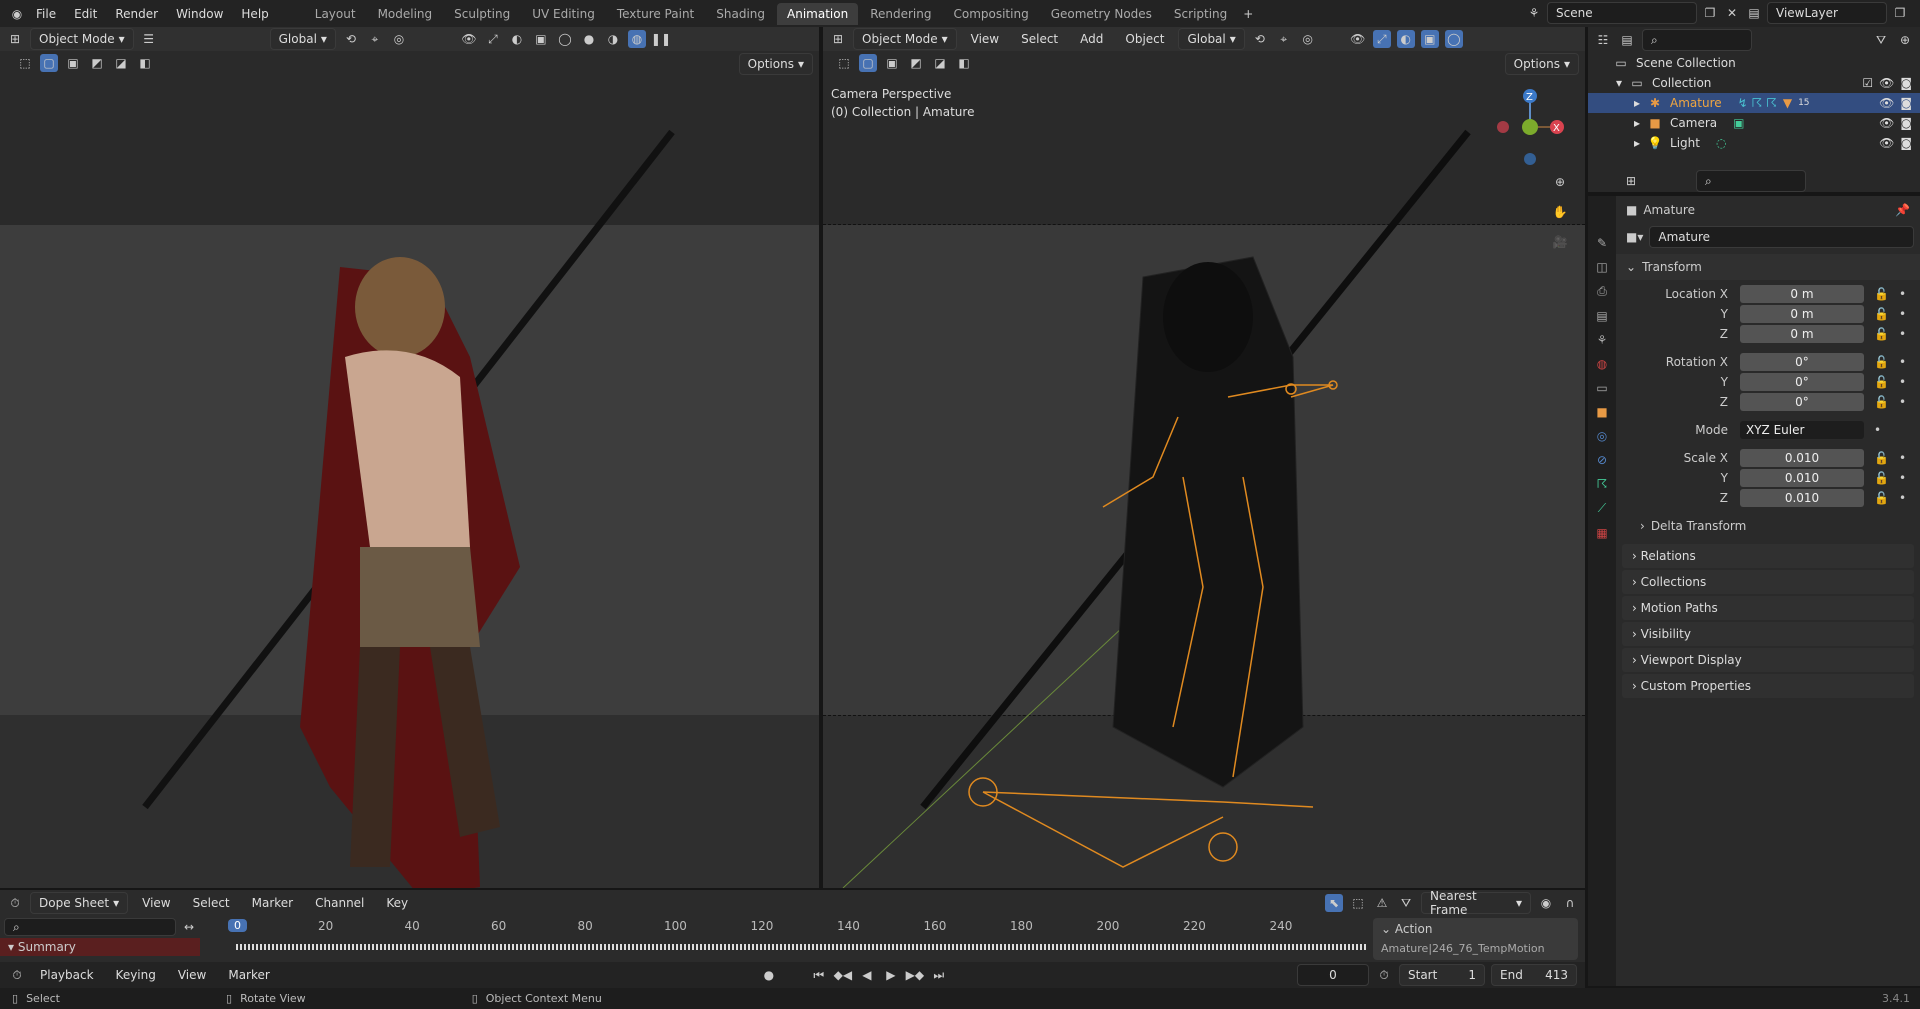 The width and height of the screenshot is (1920, 1009). What do you see at coordinates (1358, 39) in the screenshot?
I see `visibility-icon: 👁` at bounding box center [1358, 39].